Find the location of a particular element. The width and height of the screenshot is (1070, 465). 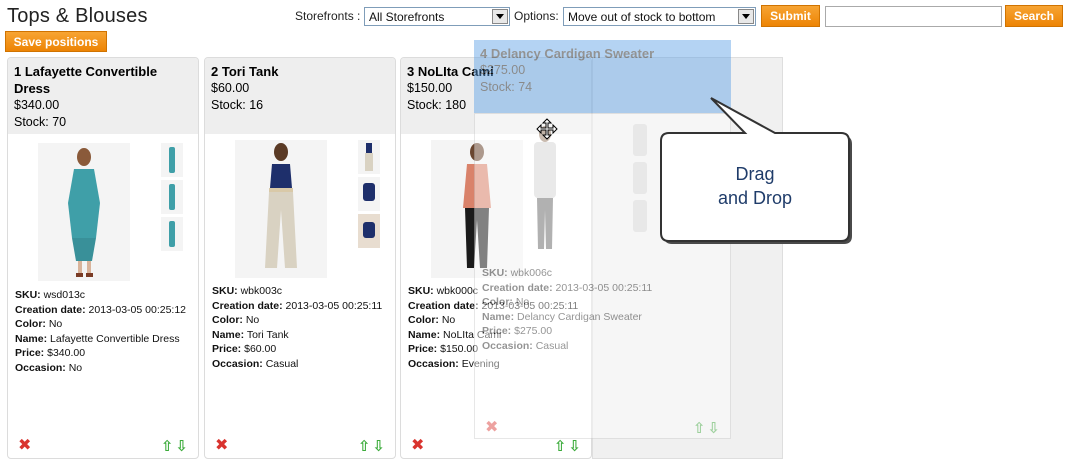

price-value: $150.00 is located at coordinates (459, 349).